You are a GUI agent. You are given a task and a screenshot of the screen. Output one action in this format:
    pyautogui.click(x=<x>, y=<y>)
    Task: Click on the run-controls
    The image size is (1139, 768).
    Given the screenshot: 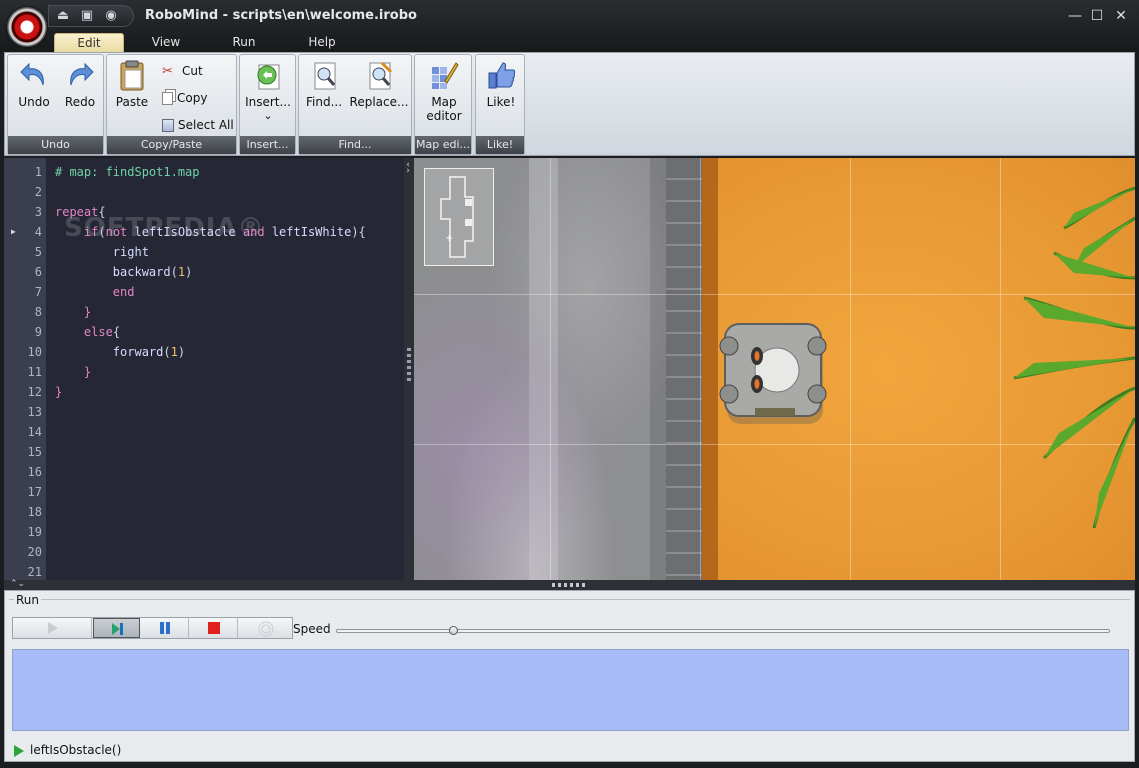 What is the action you would take?
    pyautogui.click(x=152, y=628)
    